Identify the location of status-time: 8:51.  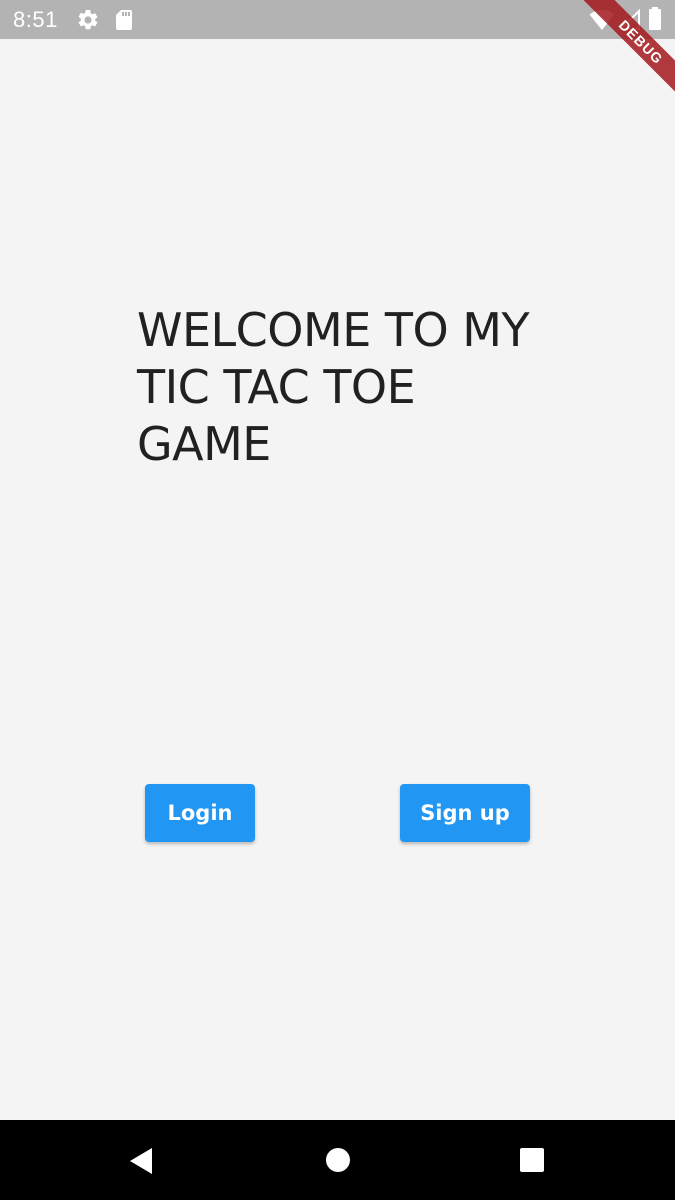
(35, 19).